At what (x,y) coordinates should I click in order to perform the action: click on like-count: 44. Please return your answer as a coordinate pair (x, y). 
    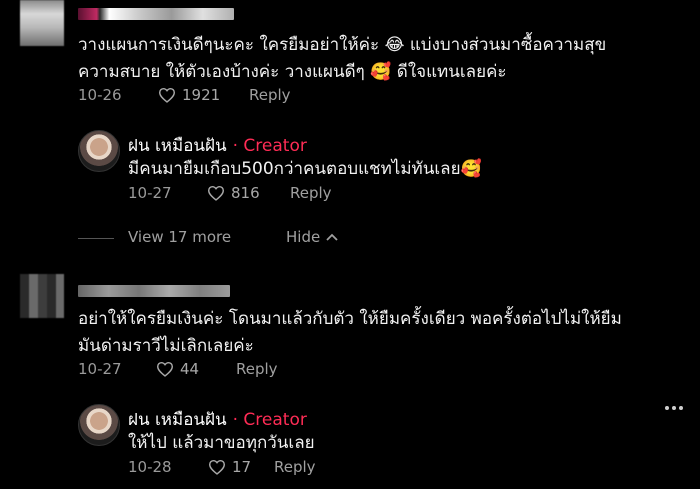
    Looking at the image, I should click on (190, 369).